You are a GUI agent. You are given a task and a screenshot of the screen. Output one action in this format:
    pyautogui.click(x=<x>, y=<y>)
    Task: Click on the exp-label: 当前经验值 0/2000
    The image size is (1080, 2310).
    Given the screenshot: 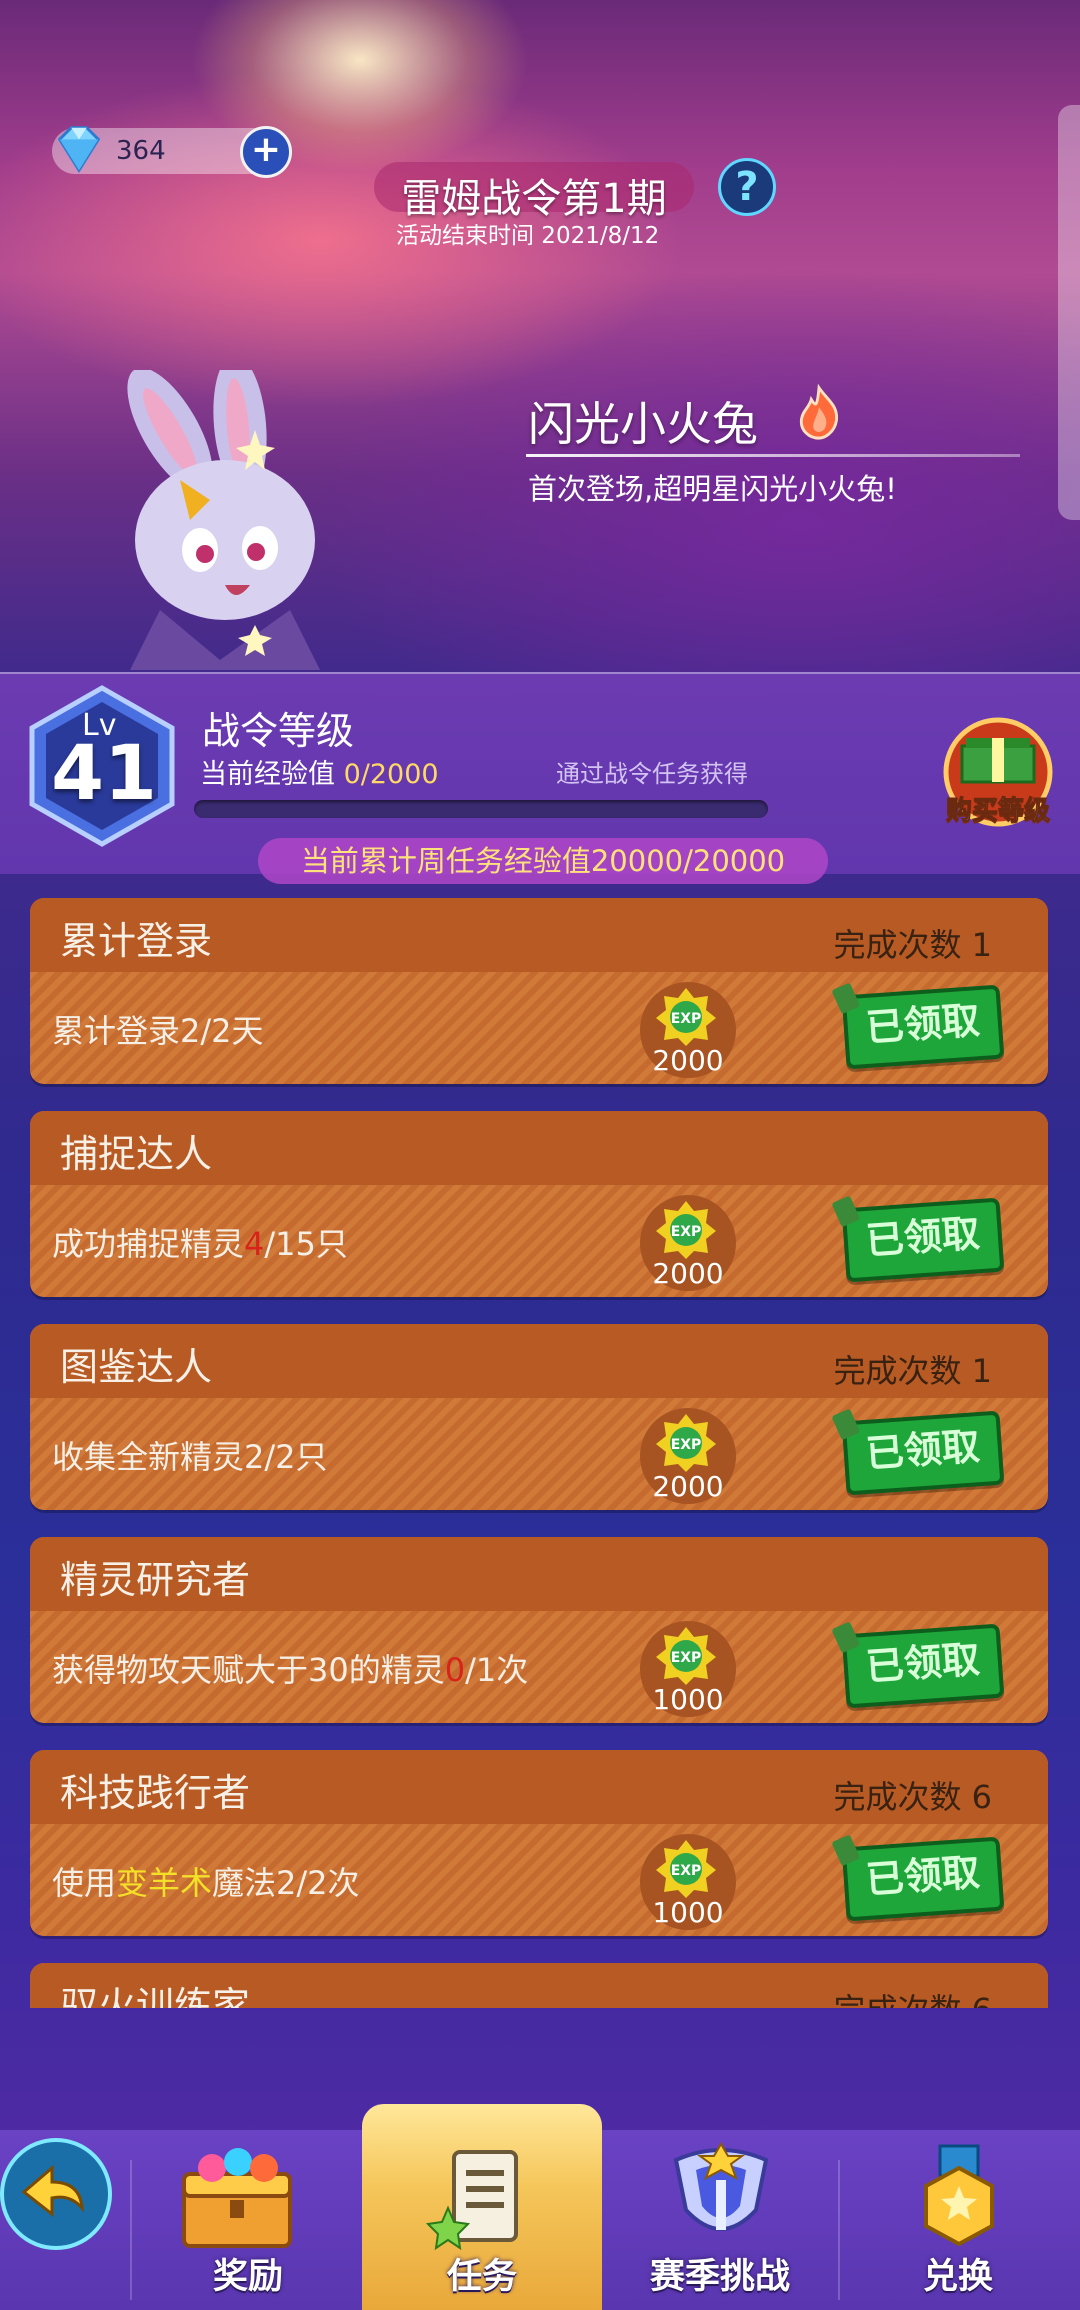 What is the action you would take?
    pyautogui.click(x=319, y=774)
    